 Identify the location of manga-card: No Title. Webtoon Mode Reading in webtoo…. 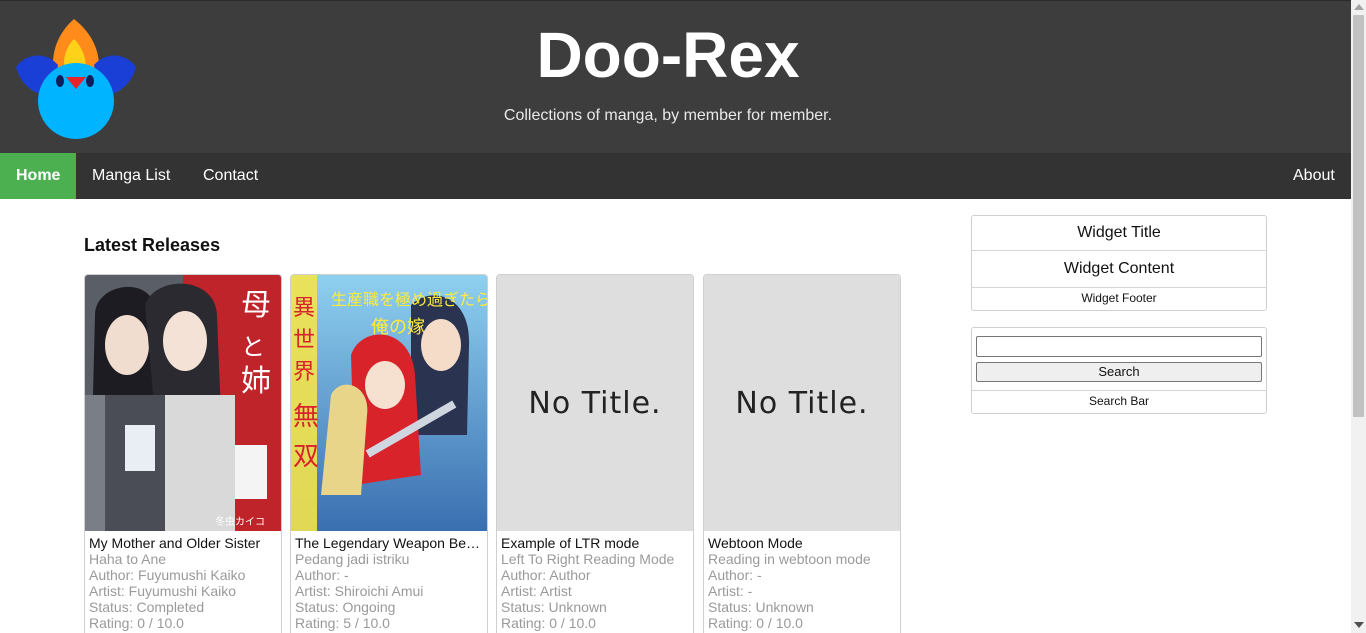
(802, 453).